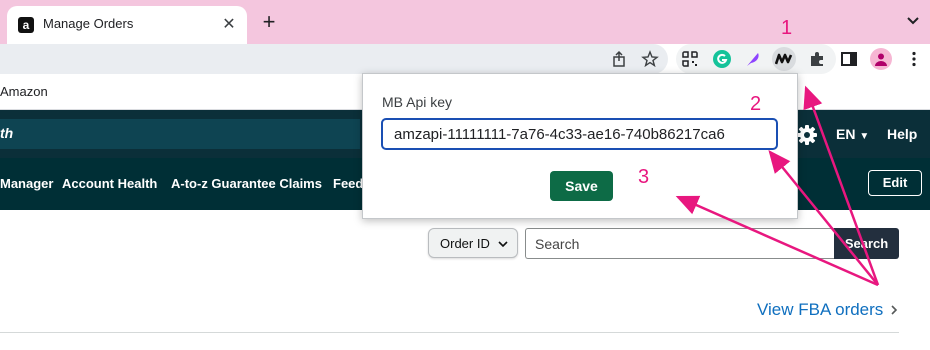  What do you see at coordinates (866, 243) in the screenshot?
I see `search-button: Search` at bounding box center [866, 243].